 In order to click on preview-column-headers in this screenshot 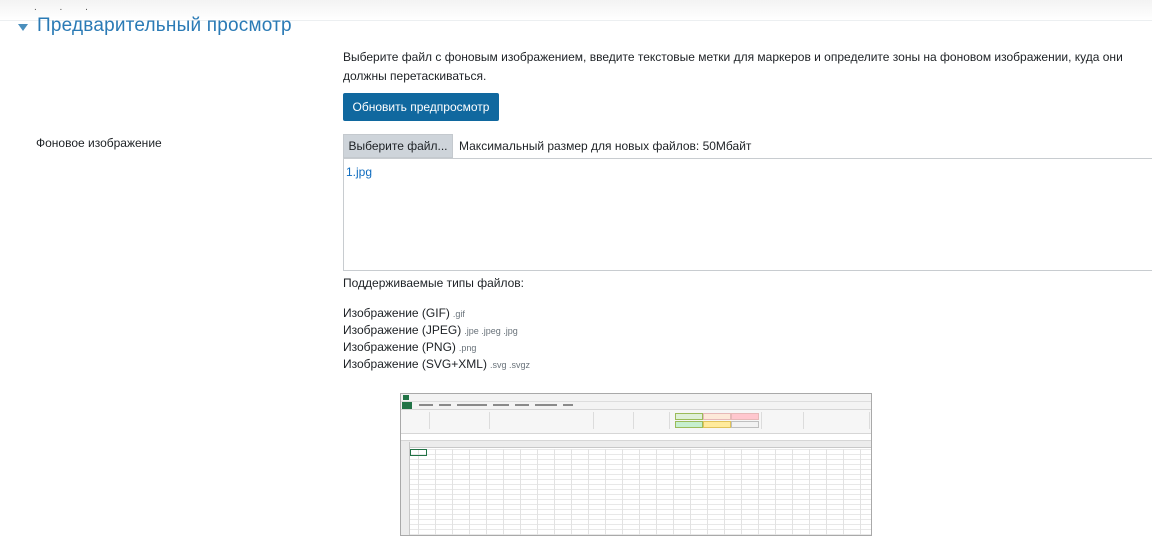, I will do `click(636, 444)`.